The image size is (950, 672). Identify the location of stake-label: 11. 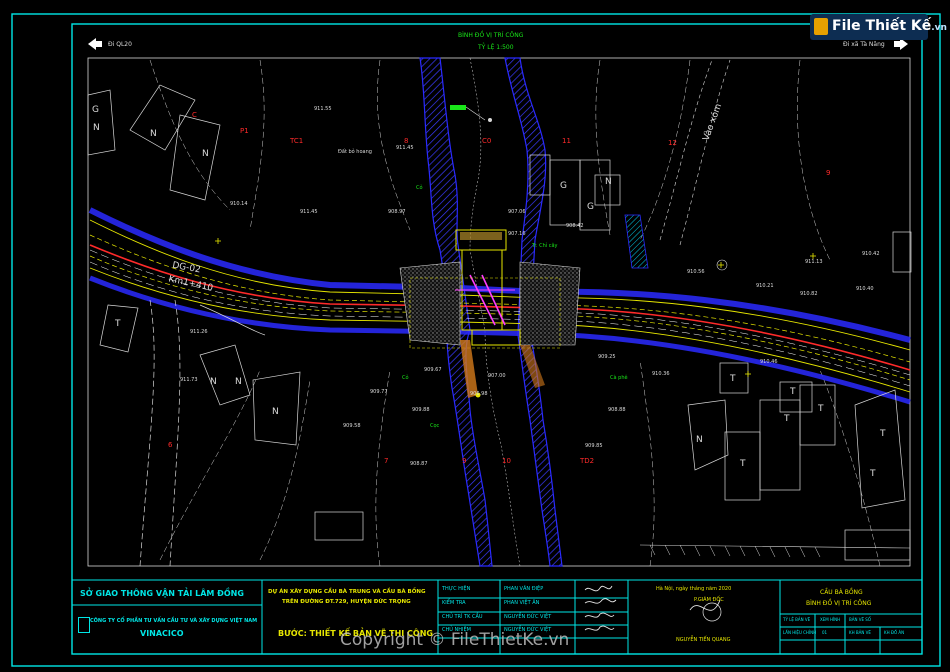
(566, 141).